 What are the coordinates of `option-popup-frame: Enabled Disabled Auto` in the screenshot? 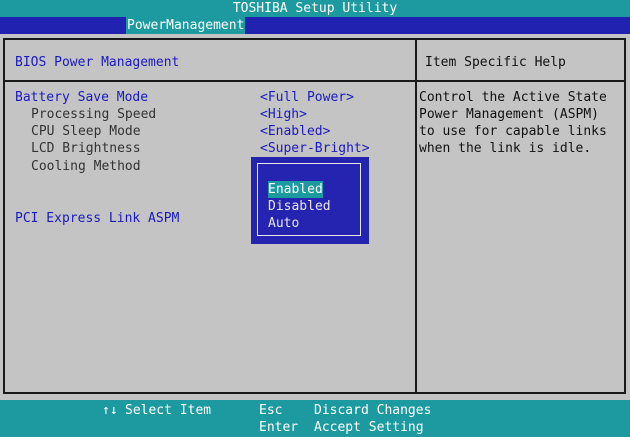 It's located at (309, 199).